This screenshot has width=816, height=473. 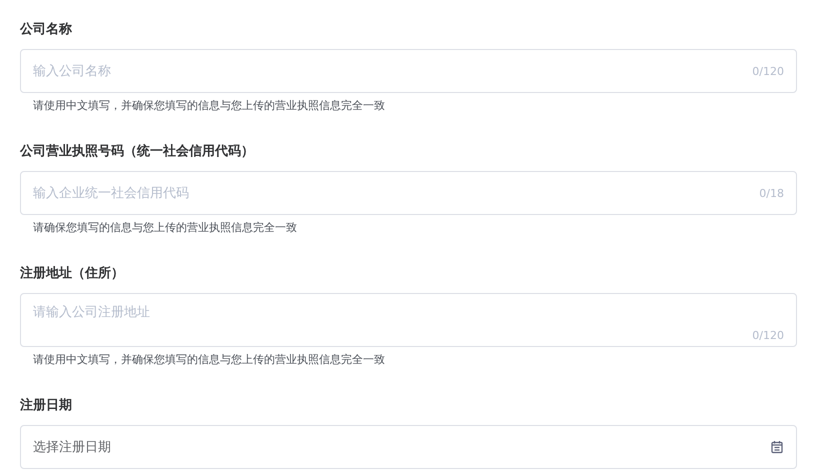 I want to click on hint-text: 请确保您填写的信息与您上传的营业执照信息完全一致, so click(x=165, y=227).